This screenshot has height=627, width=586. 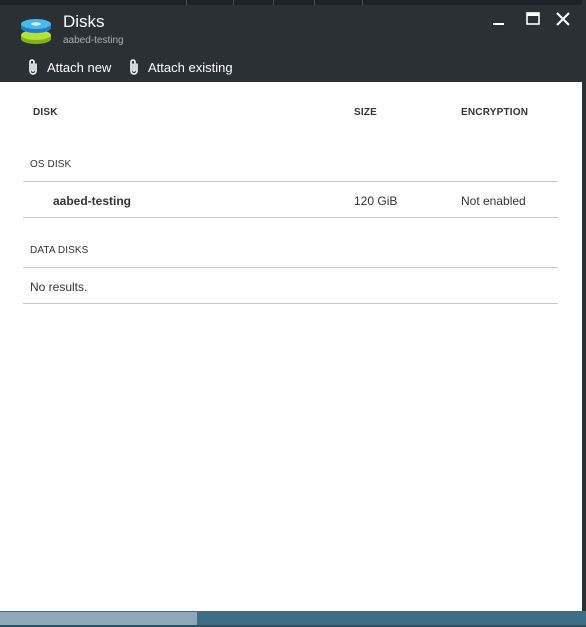 What do you see at coordinates (533, 19) in the screenshot?
I see `maximize-icon` at bounding box center [533, 19].